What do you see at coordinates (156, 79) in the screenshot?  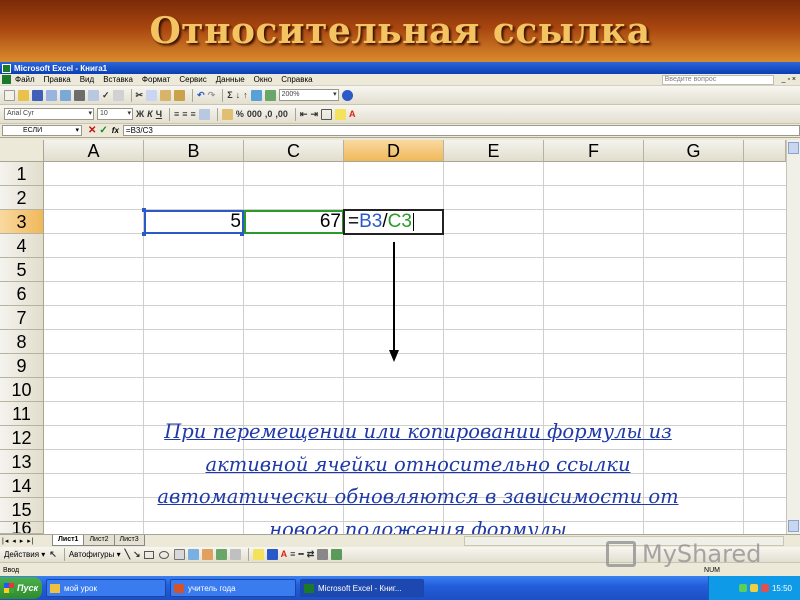 I see `menu-format: Формат` at bounding box center [156, 79].